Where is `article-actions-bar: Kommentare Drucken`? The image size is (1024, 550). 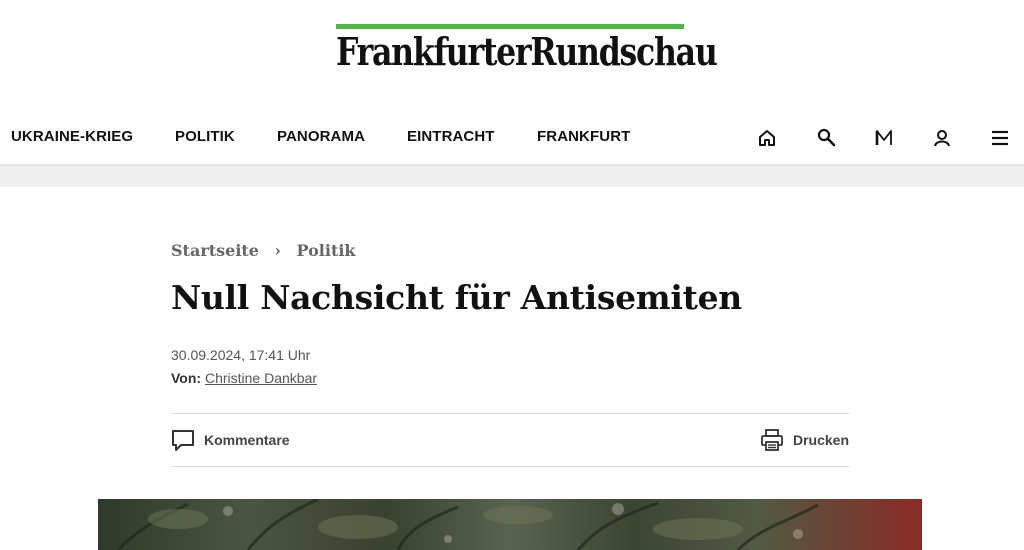
article-actions-bar: Kommentare Drucken is located at coordinates (510, 440).